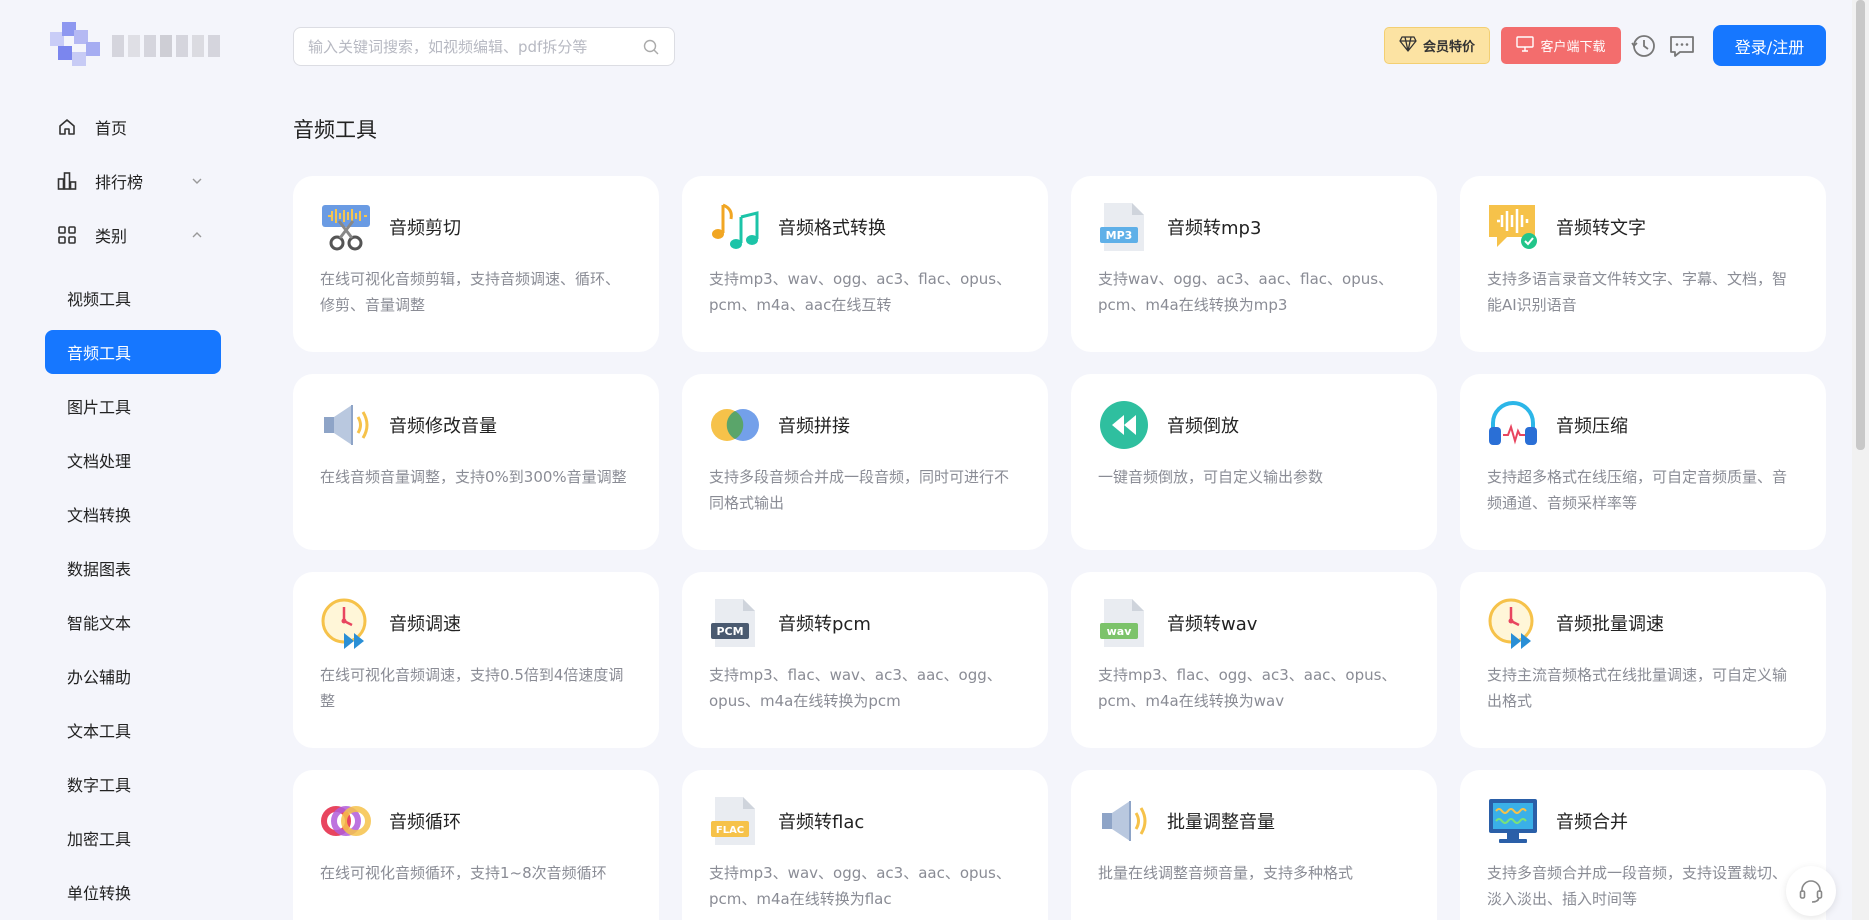 The width and height of the screenshot is (1869, 920). Describe the element at coordinates (67, 181) in the screenshot. I see `ranking-icon` at that location.